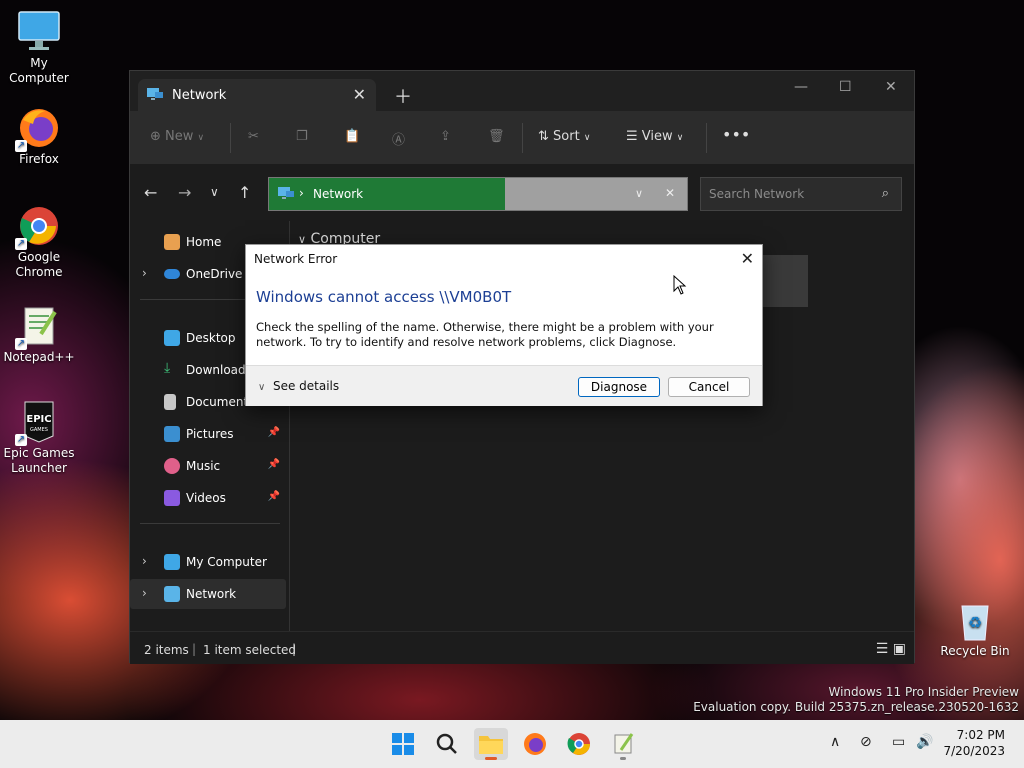  Describe the element at coordinates (747, 258) in the screenshot. I see `dialog-close-icon: ✕` at that location.